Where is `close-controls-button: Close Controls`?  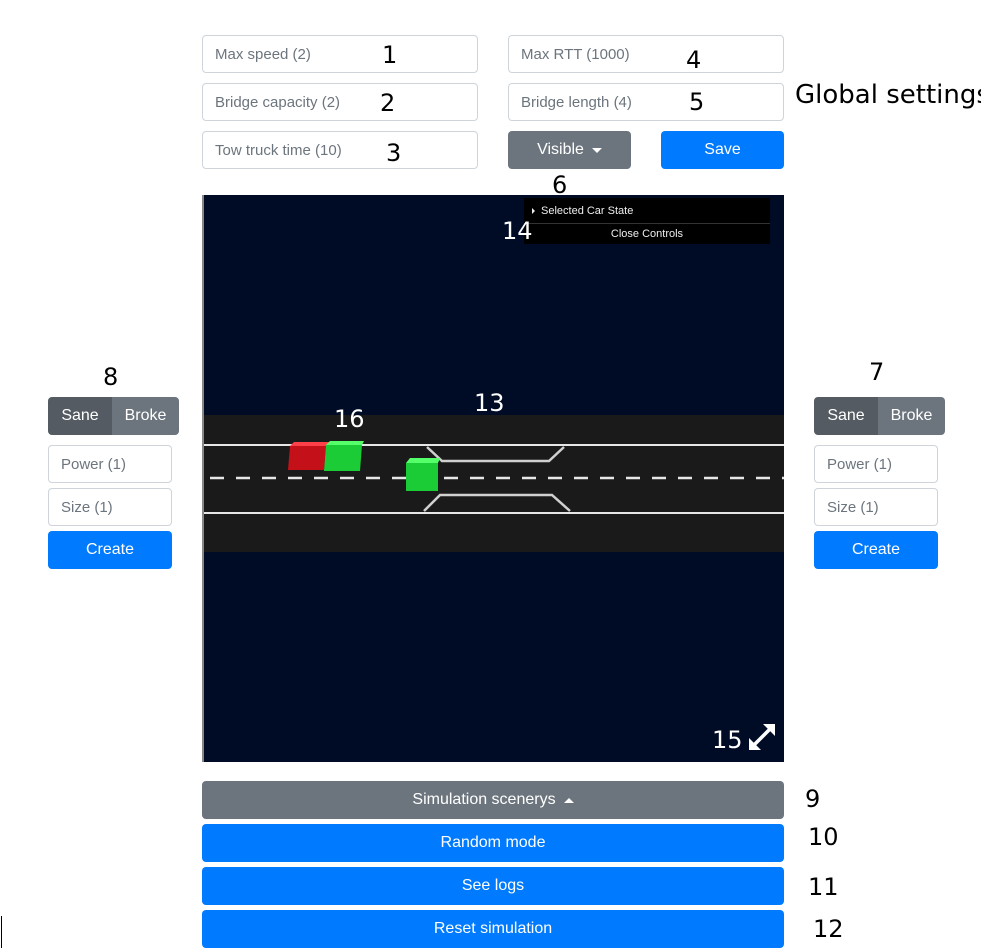 close-controls-button: Close Controls is located at coordinates (647, 234).